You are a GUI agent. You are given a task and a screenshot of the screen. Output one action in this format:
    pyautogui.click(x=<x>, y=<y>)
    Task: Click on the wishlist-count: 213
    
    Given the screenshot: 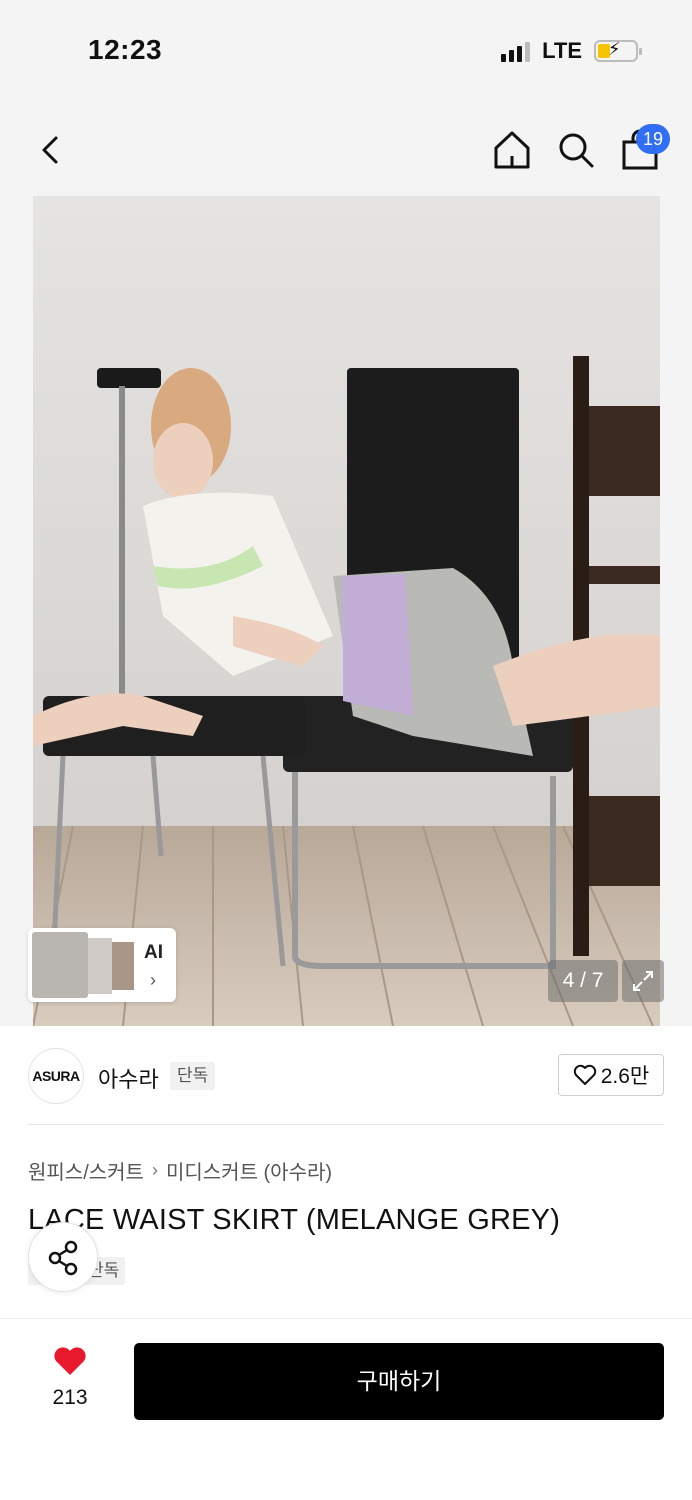 What is the action you would take?
    pyautogui.click(x=70, y=1397)
    